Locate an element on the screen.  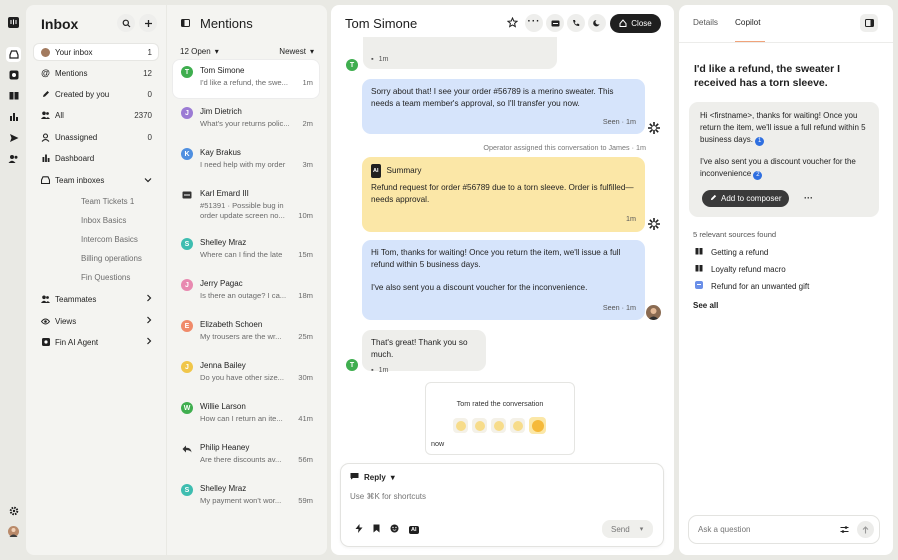
source-item: Getting a refund is located at coordinates (731, 252).